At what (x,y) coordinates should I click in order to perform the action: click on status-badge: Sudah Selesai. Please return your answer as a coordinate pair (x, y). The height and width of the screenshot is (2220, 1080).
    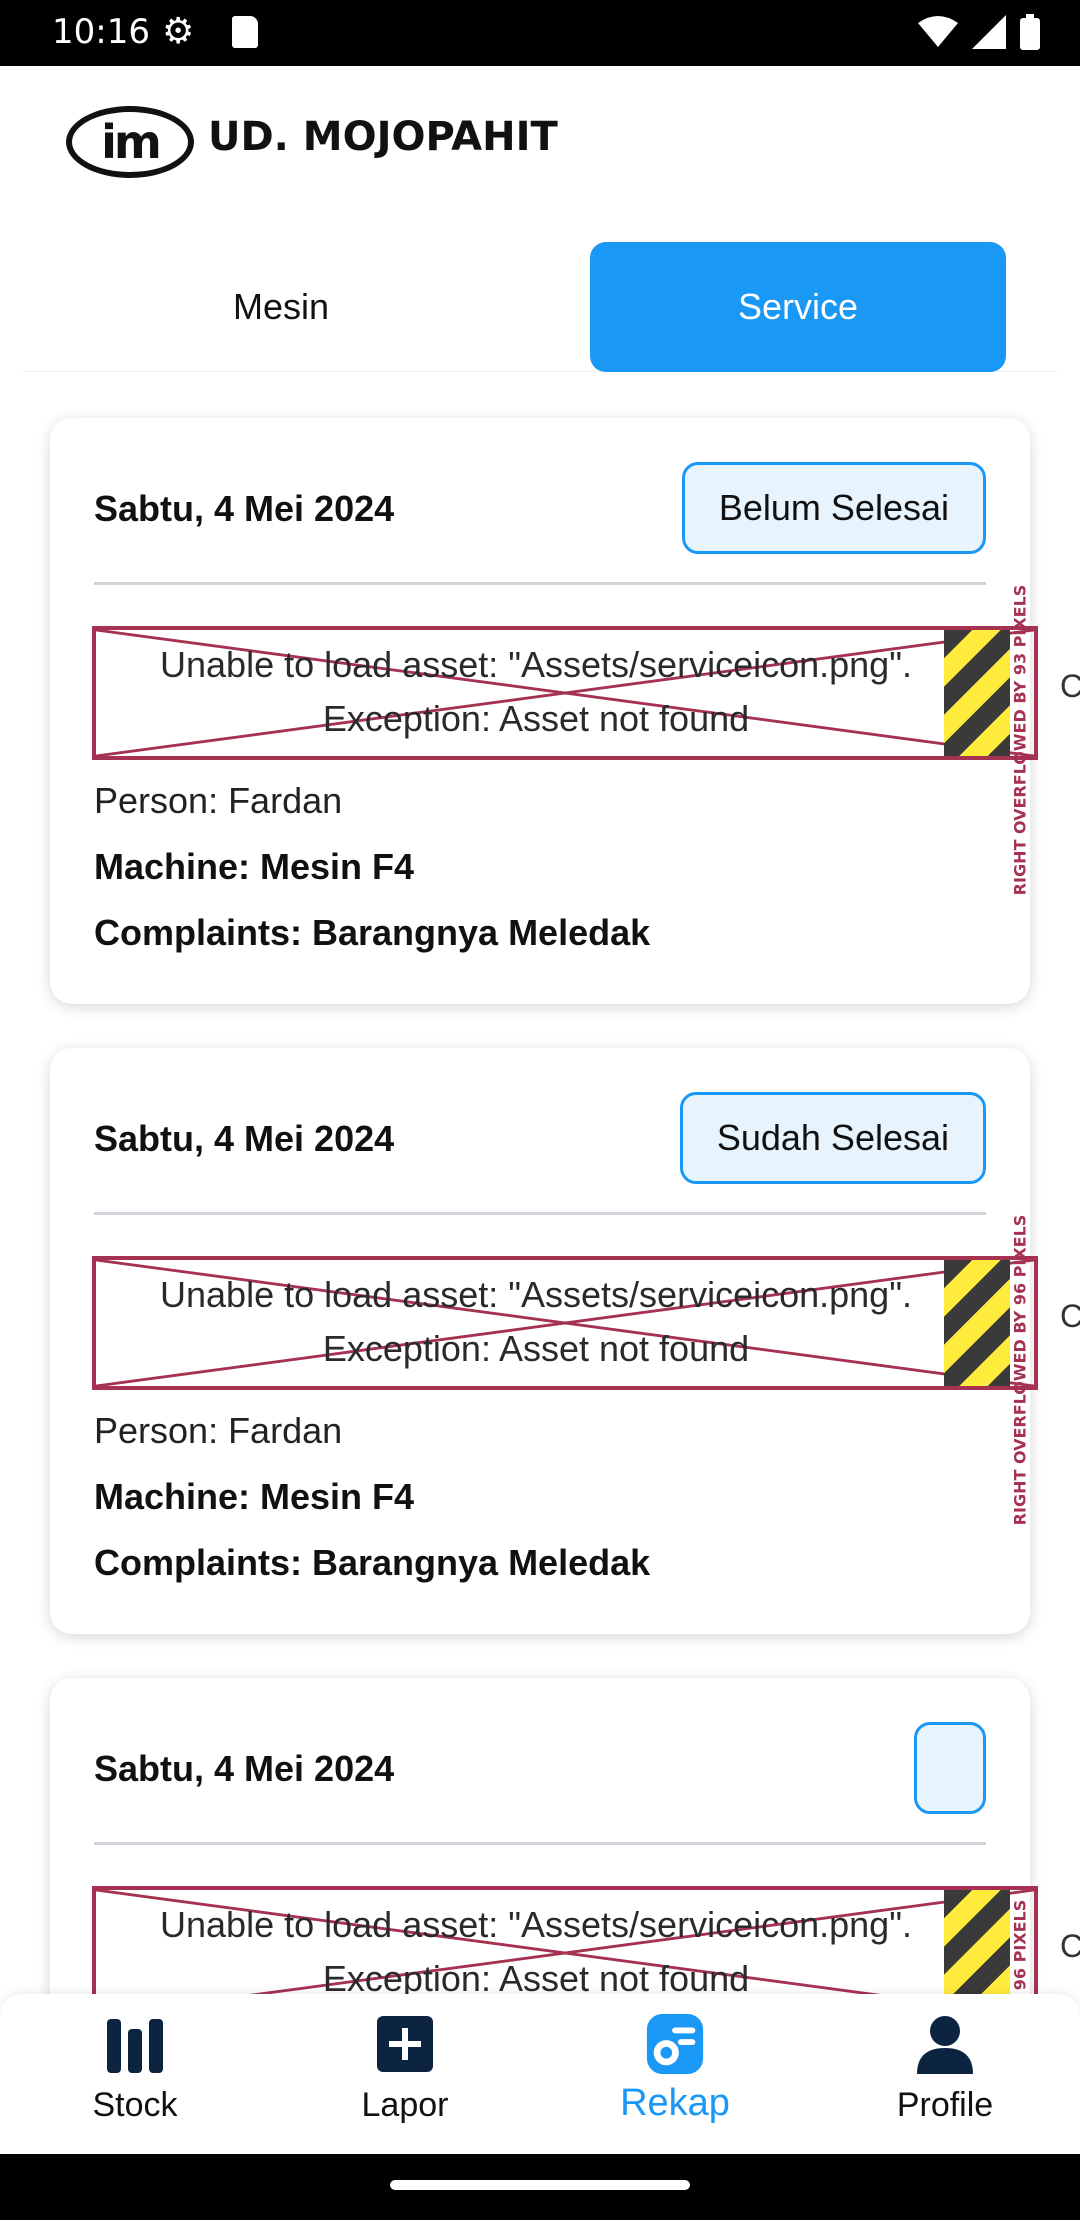
    Looking at the image, I should click on (832, 1138).